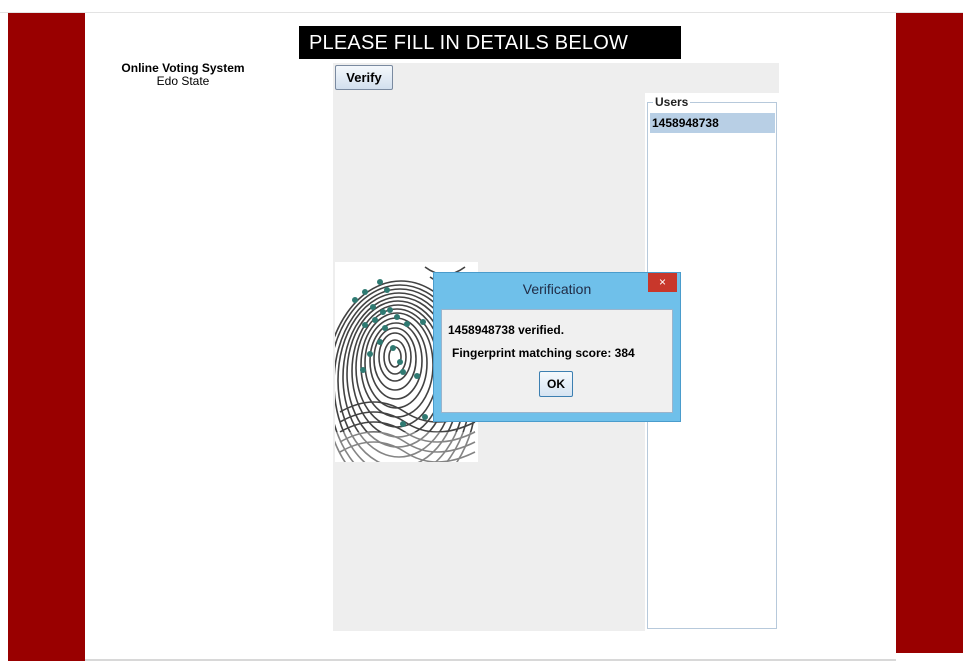 This screenshot has width=963, height=661. What do you see at coordinates (556, 384) in the screenshot?
I see `ok-button: OK` at bounding box center [556, 384].